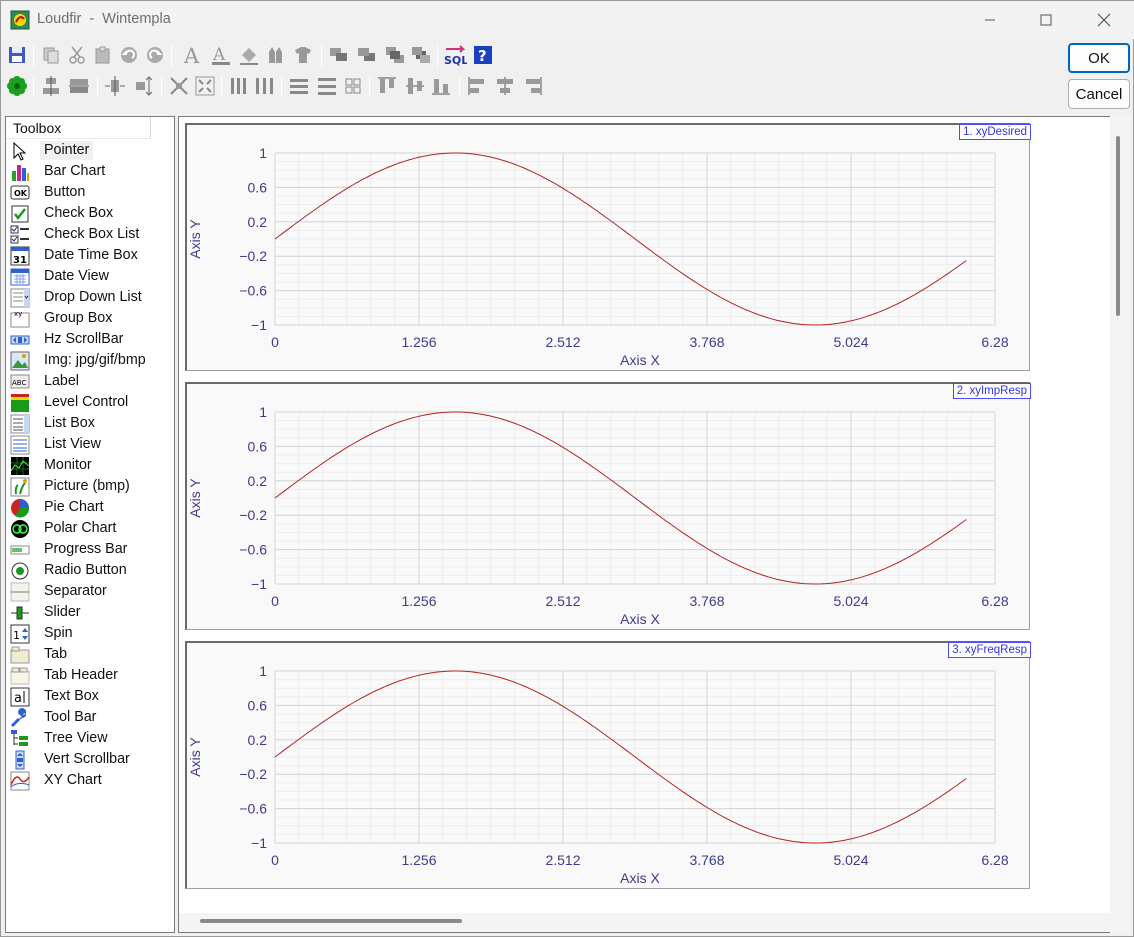  What do you see at coordinates (129, 55) in the screenshot?
I see `undo-icon` at bounding box center [129, 55].